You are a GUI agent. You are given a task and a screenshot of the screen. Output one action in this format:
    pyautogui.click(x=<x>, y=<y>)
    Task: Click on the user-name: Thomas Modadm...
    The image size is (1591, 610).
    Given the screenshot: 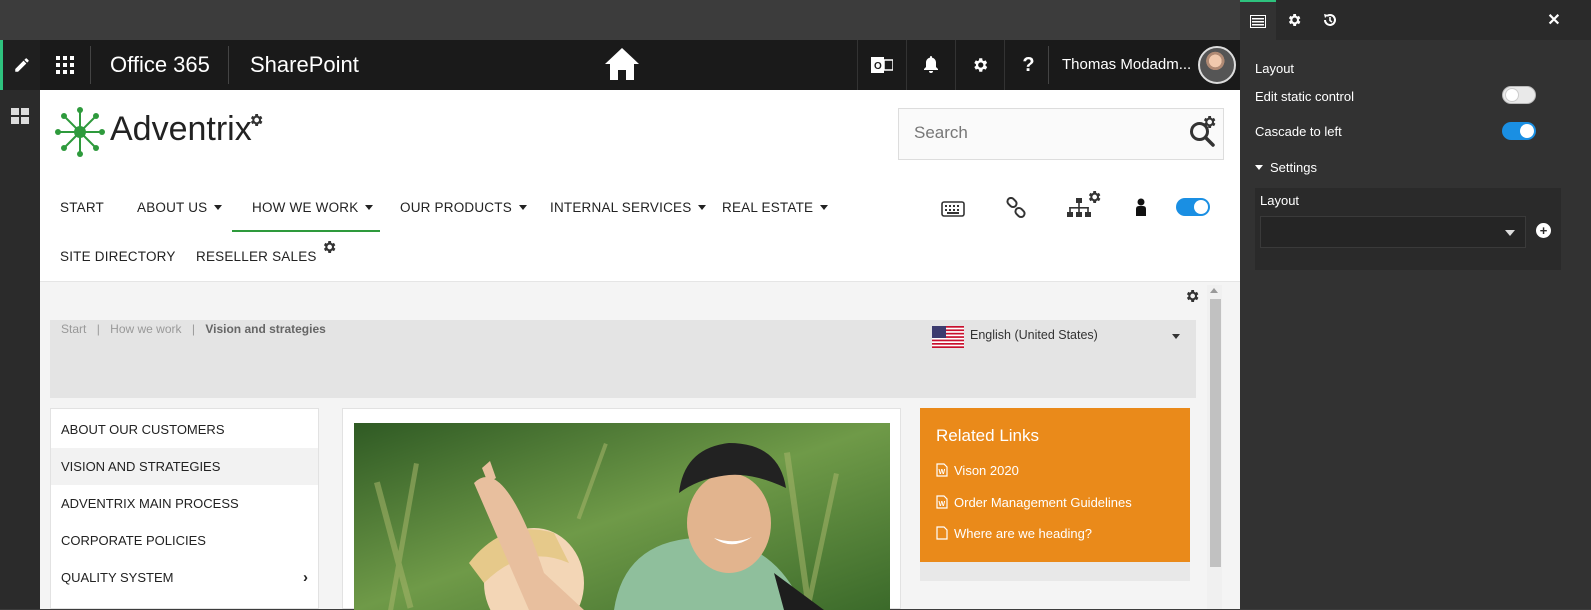 What is the action you would take?
    pyautogui.click(x=1126, y=65)
    